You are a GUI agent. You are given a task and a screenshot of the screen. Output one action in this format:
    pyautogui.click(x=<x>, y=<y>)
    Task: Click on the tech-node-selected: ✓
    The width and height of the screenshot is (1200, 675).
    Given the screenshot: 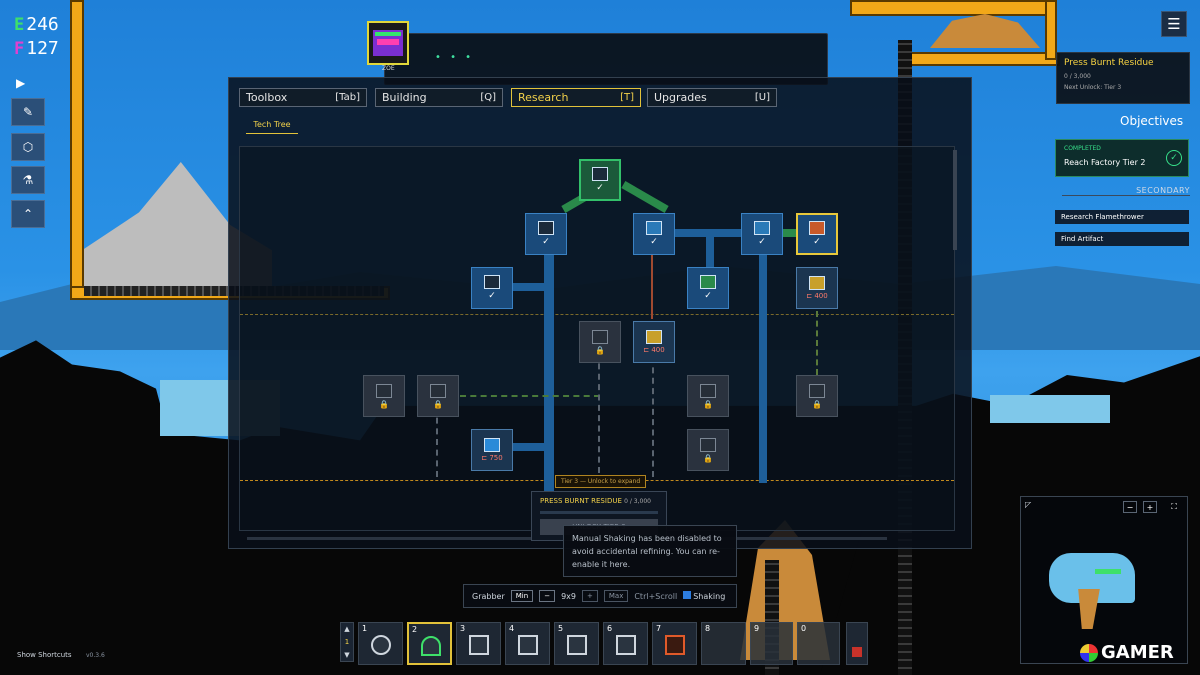 What is the action you would take?
    pyautogui.click(x=817, y=234)
    